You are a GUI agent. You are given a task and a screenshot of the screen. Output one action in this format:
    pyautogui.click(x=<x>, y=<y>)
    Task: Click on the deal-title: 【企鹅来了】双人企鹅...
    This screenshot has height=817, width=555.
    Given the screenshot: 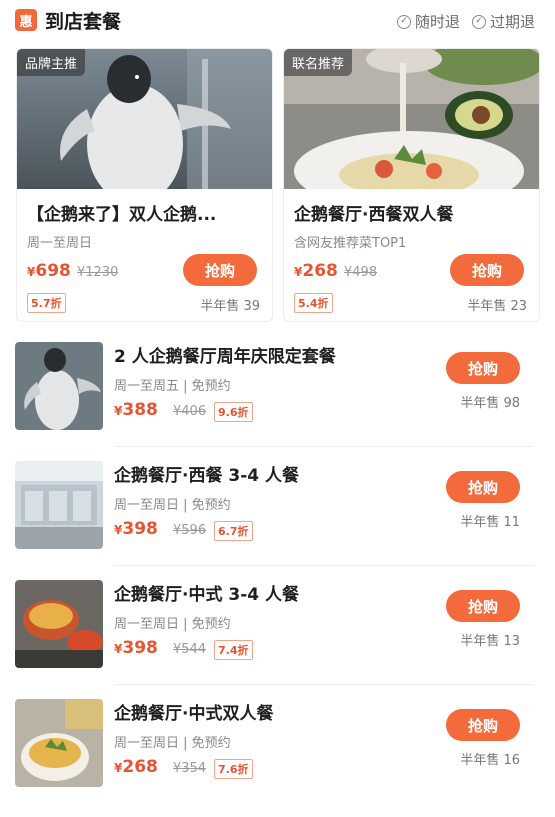 What is the action you would take?
    pyautogui.click(x=147, y=212)
    